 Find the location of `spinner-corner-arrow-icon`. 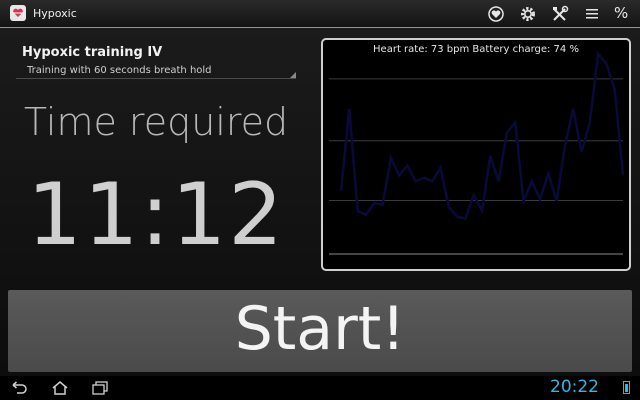

spinner-corner-arrow-icon is located at coordinates (293, 75).